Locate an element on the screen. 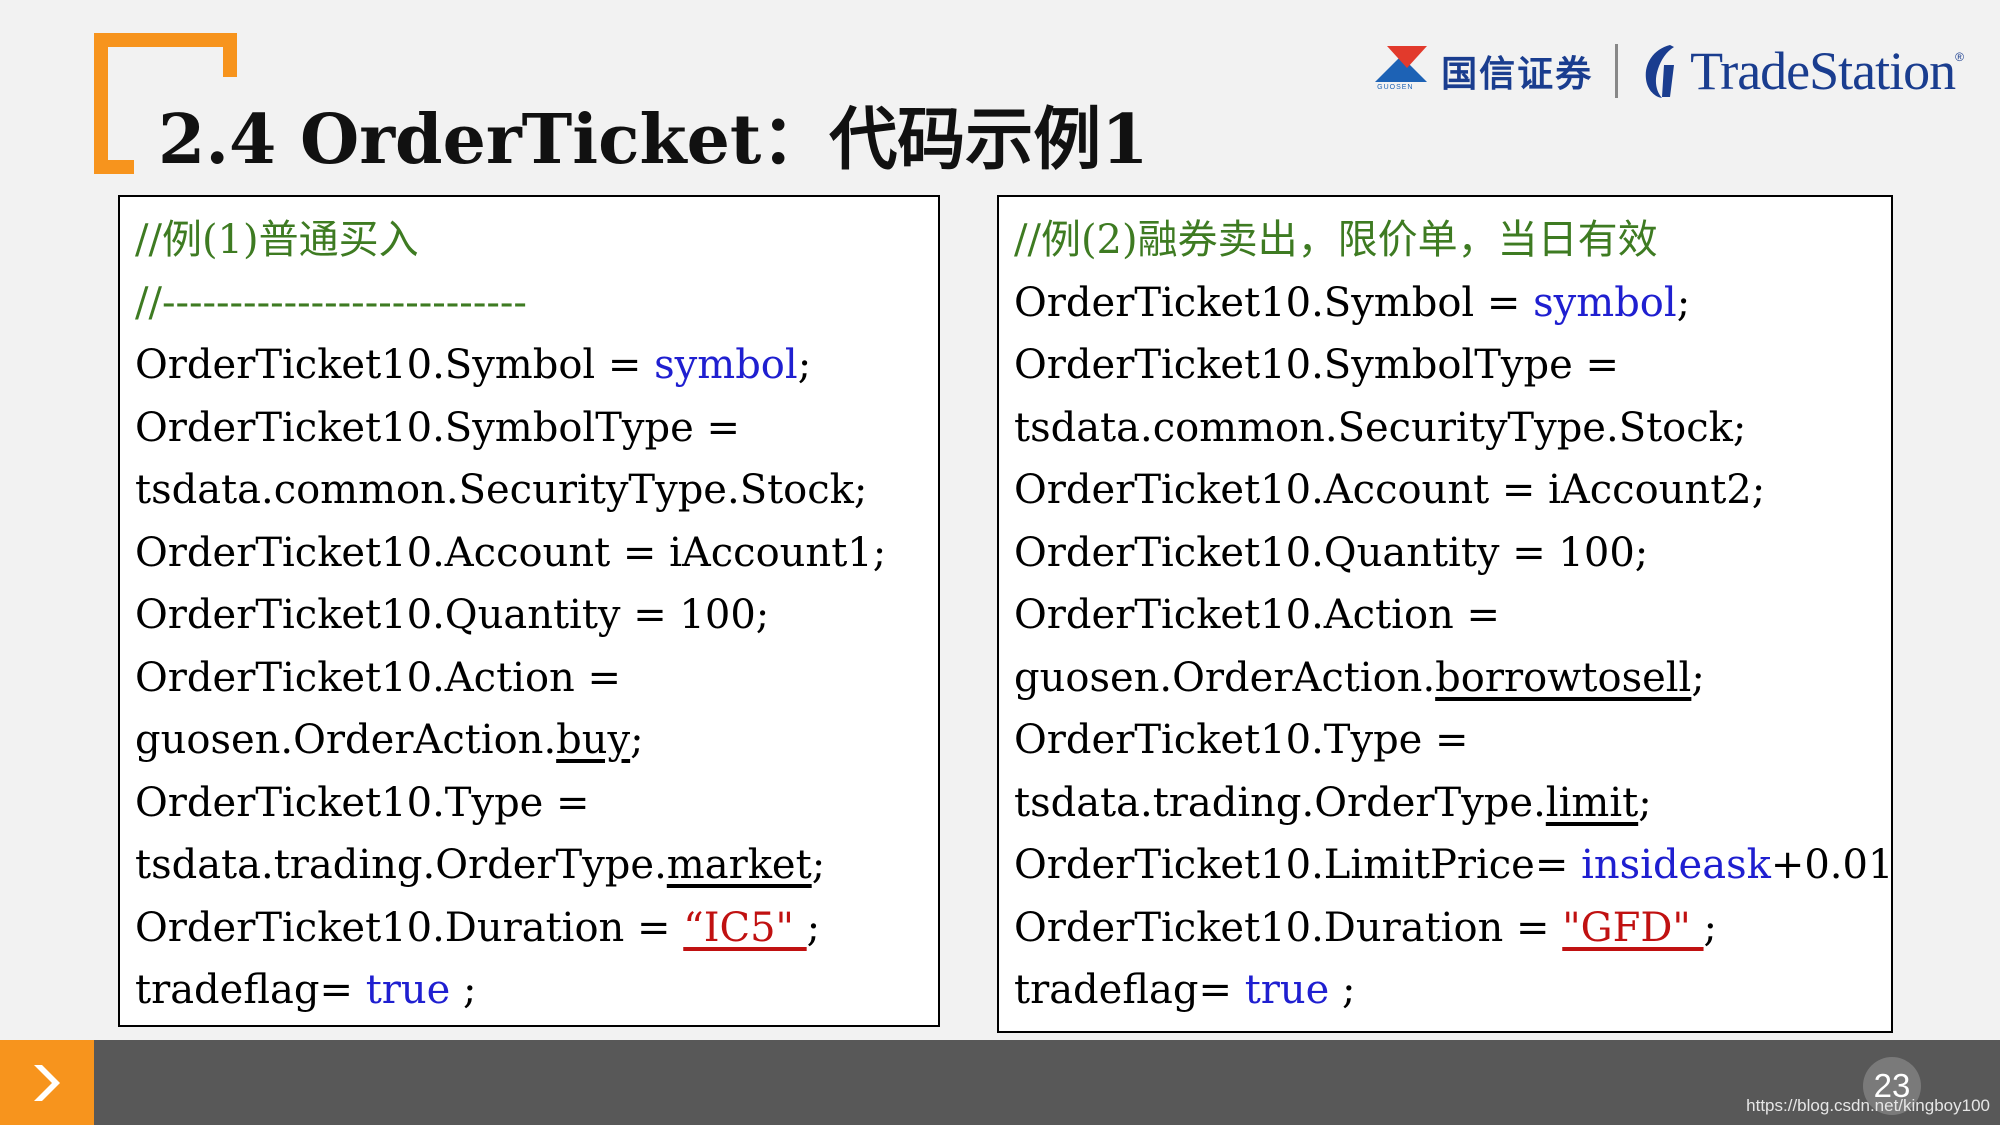 The width and height of the screenshot is (2000, 1125). code-token: market is located at coordinates (739, 865).